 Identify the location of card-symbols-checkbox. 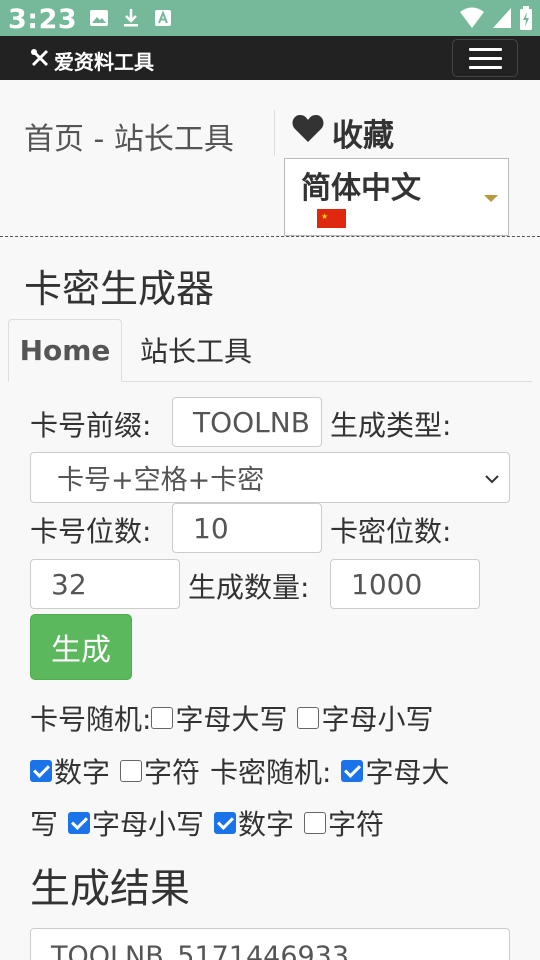
(131, 771).